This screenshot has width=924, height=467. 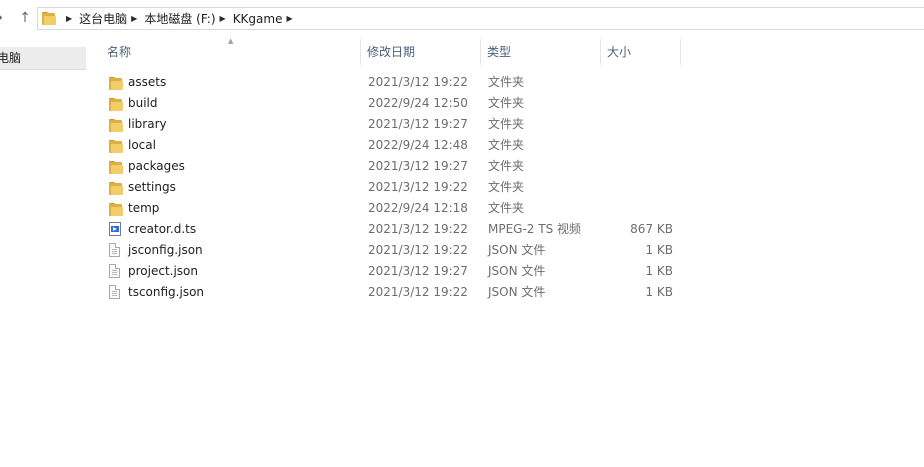 What do you see at coordinates (535, 229) in the screenshot?
I see `file-type: MPEG-2 TS 视频` at bounding box center [535, 229].